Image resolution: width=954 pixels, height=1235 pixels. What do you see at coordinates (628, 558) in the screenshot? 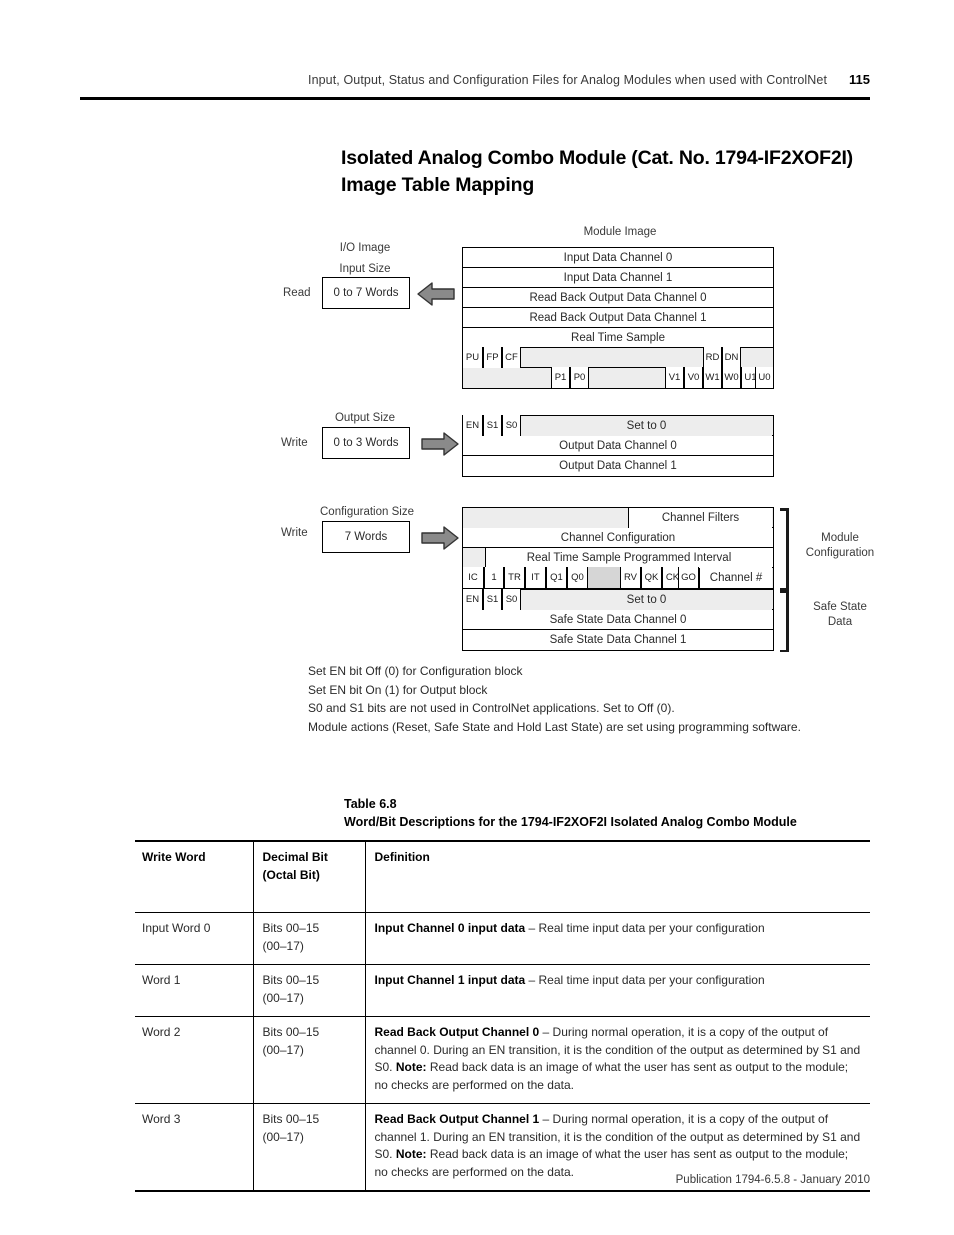
I see `real-time-sample-interval-label: Real Time Sample Programmed Interval` at bounding box center [628, 558].